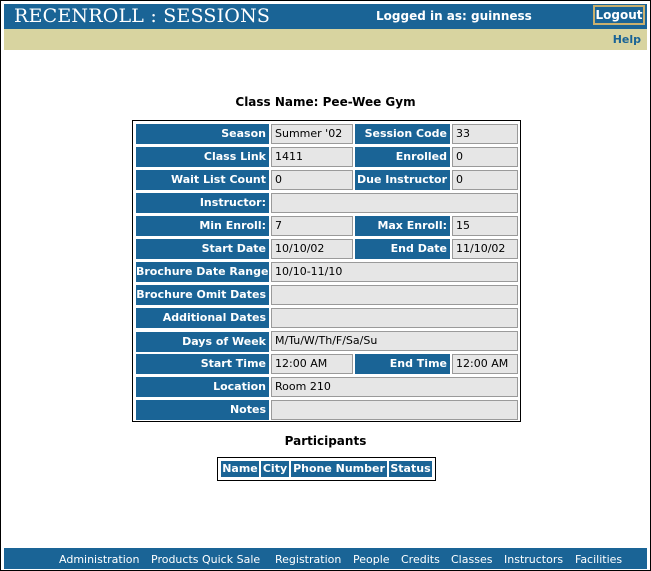 The height and width of the screenshot is (571, 651). Describe the element at coordinates (485, 249) in the screenshot. I see `end-date-value: 11/10/02` at that location.